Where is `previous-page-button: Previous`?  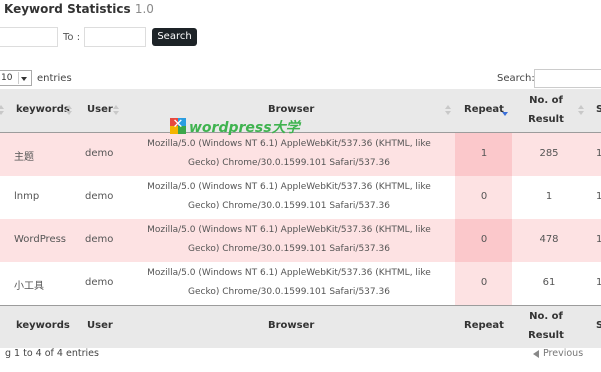 previous-page-button: Previous is located at coordinates (558, 353).